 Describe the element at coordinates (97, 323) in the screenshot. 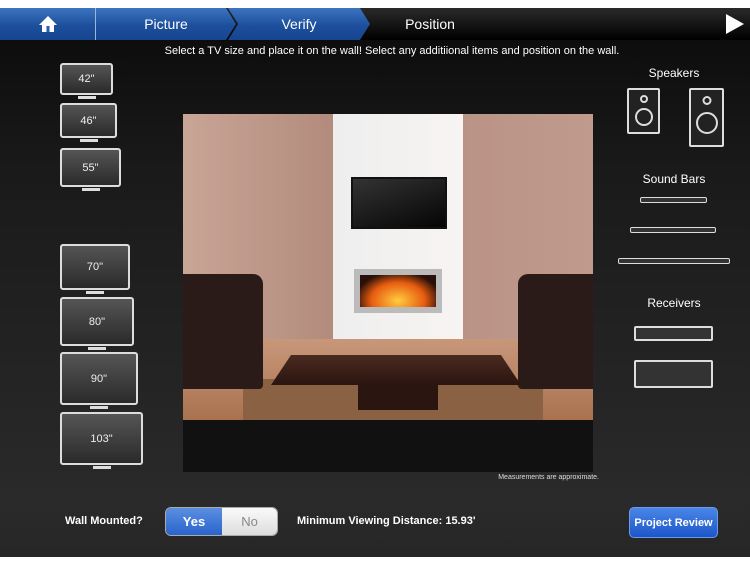

I see `tv-size-80: 80"` at that location.